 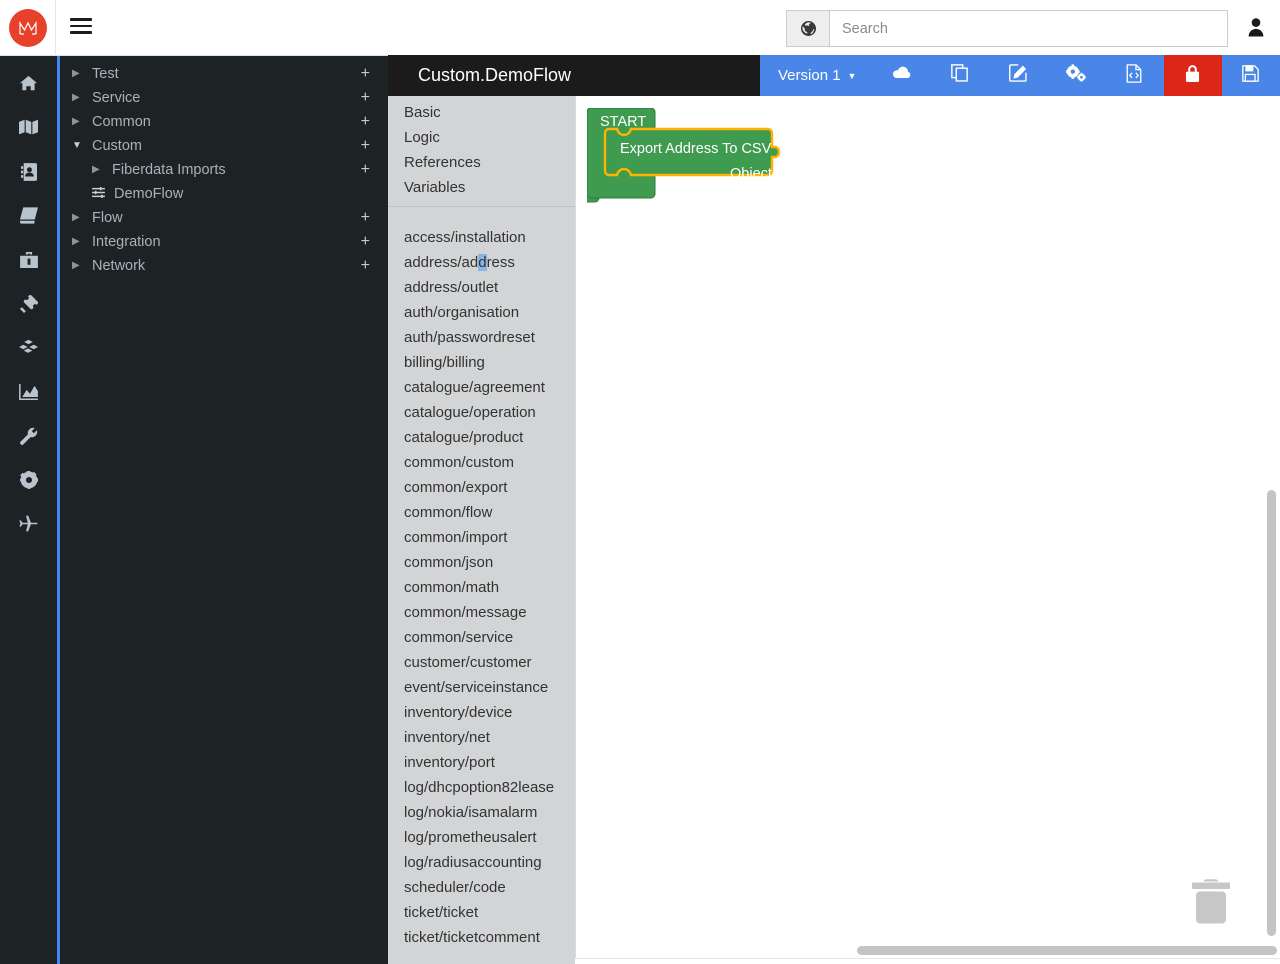 What do you see at coordinates (481, 537) in the screenshot?
I see `toolbox-module-item: common/import` at bounding box center [481, 537].